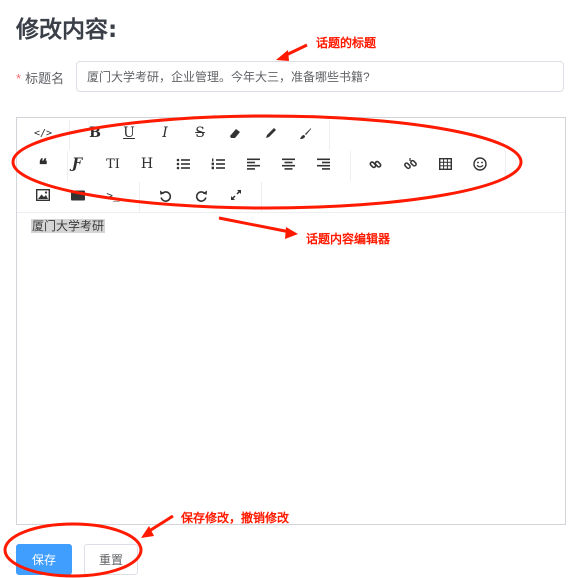  I want to click on editor-content-text: 厦门大学考研, so click(68, 226).